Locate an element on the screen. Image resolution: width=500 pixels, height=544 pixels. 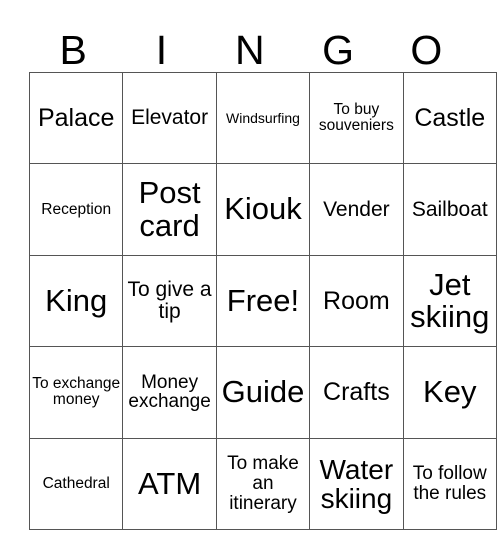
header-letter-b: B is located at coordinates (73, 50).